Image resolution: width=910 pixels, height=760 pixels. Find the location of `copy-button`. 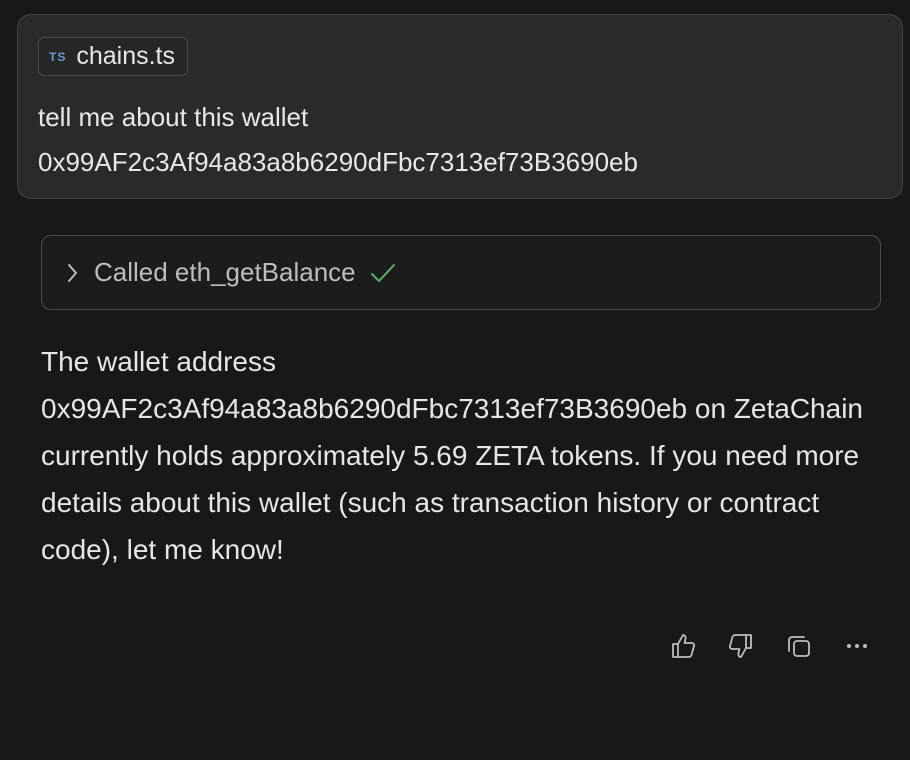

copy-button is located at coordinates (799, 646).